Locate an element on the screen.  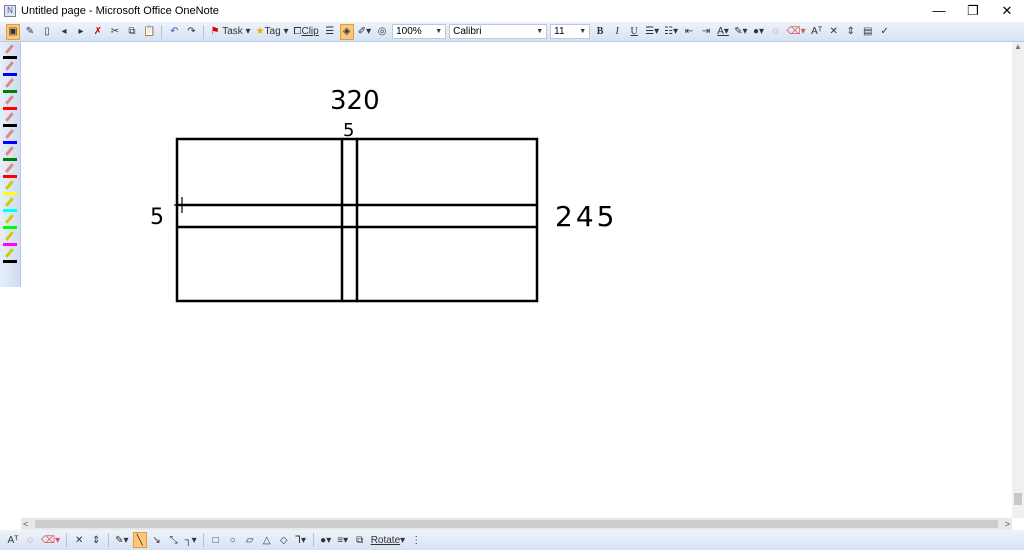
horizontal-scrollbar: < > is located at coordinates (516, 524).